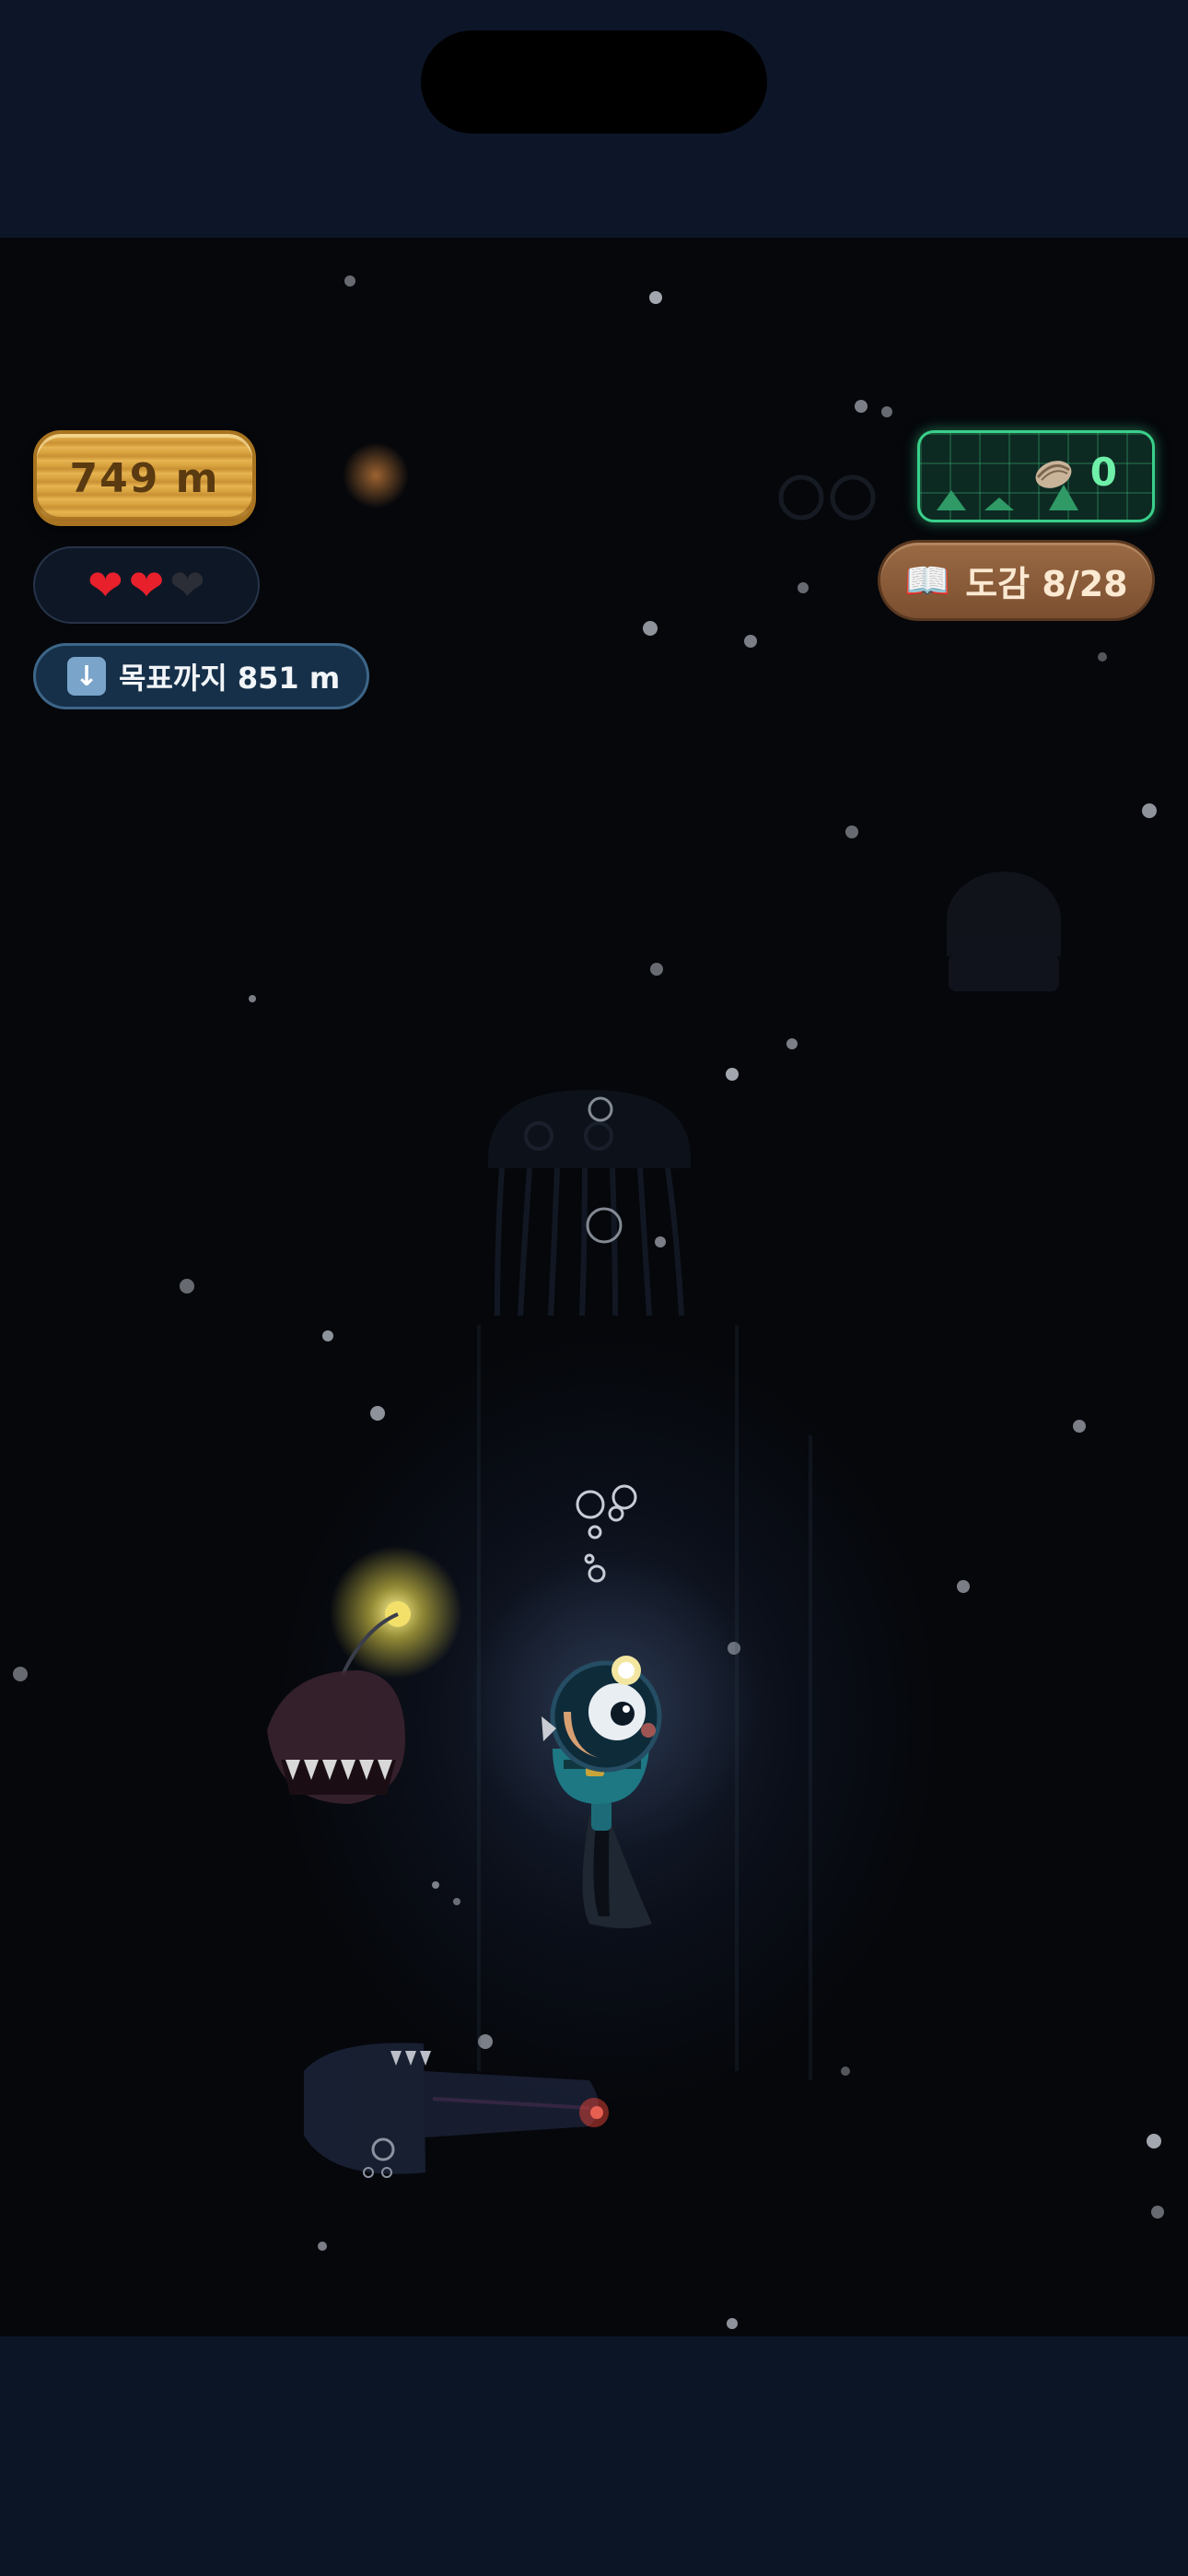  Describe the element at coordinates (230, 678) in the screenshot. I see `goal-distance-label: 목표까지 851 m` at that location.